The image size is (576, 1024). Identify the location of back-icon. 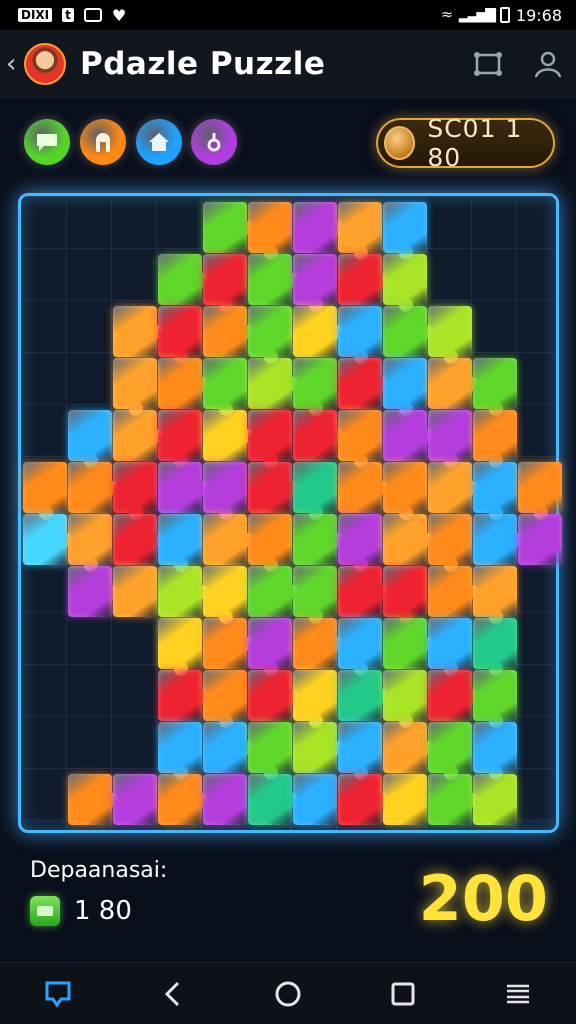
(171, 993).